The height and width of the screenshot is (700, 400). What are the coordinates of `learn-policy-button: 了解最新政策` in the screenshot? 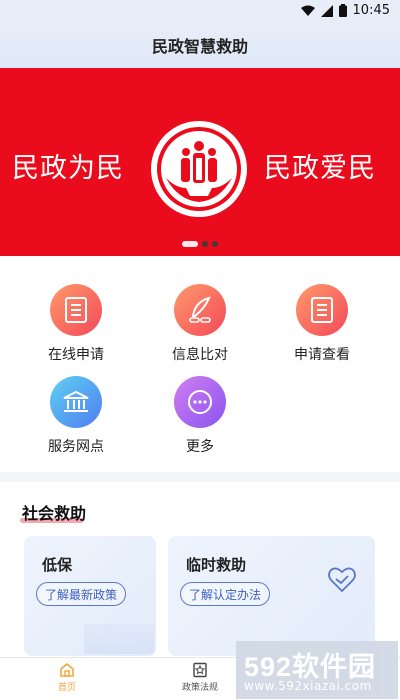 It's located at (81, 594).